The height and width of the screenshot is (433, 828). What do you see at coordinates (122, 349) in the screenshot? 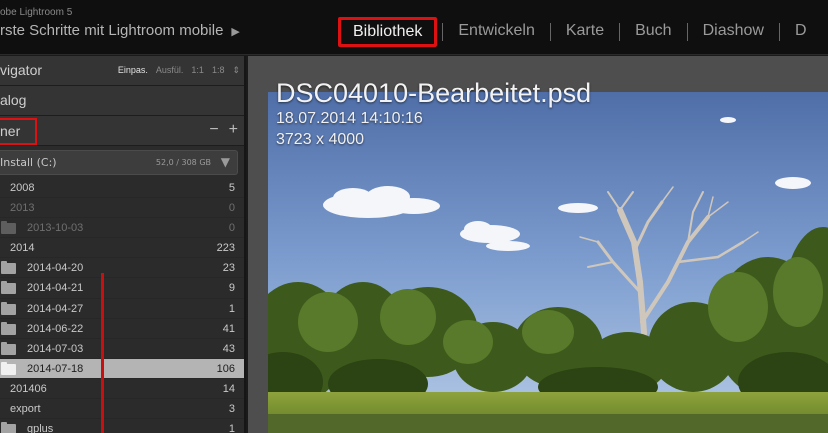
I see `folder-row: 2014-07-03 43` at bounding box center [122, 349].